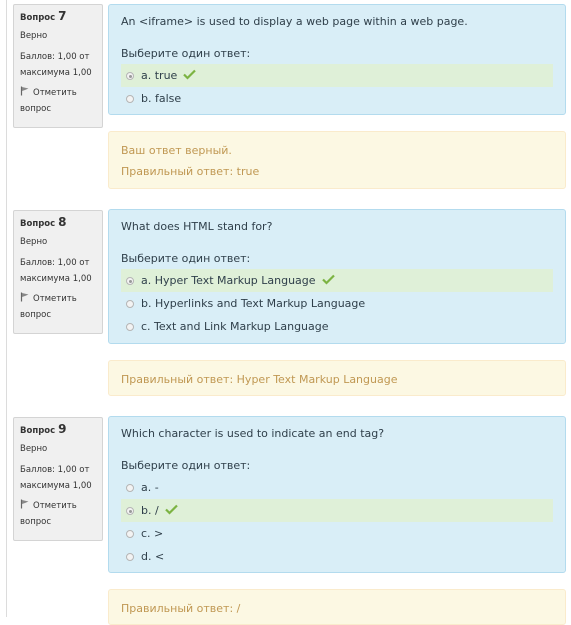  Describe the element at coordinates (62, 429) in the screenshot. I see `question-number-value: 9` at that location.